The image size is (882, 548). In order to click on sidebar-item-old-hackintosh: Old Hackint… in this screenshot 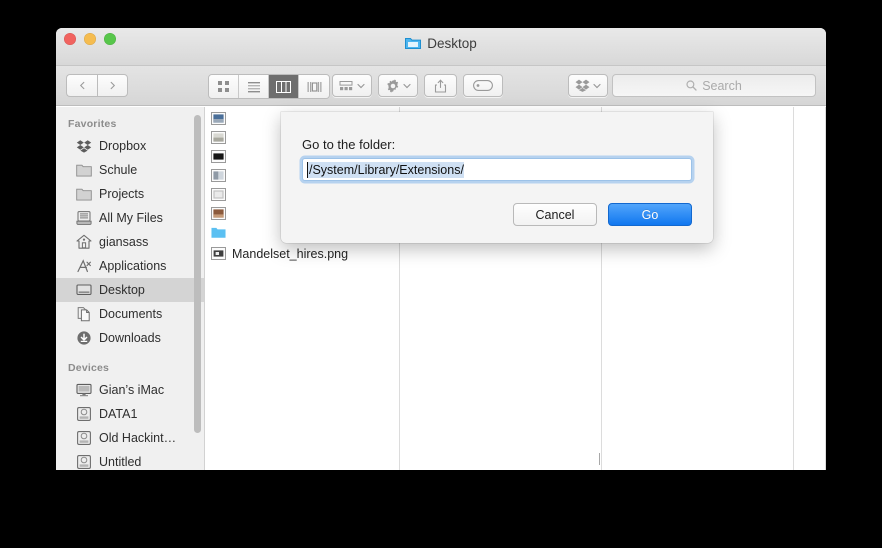, I will do `click(130, 438)`.